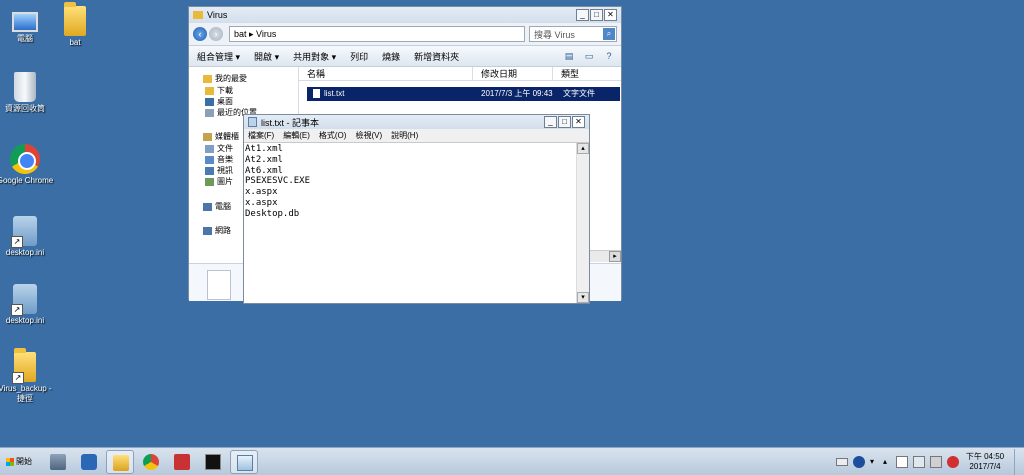 The height and width of the screenshot is (475, 1024). Describe the element at coordinates (609, 34) in the screenshot. I see `search-icon: ⌕` at that location.